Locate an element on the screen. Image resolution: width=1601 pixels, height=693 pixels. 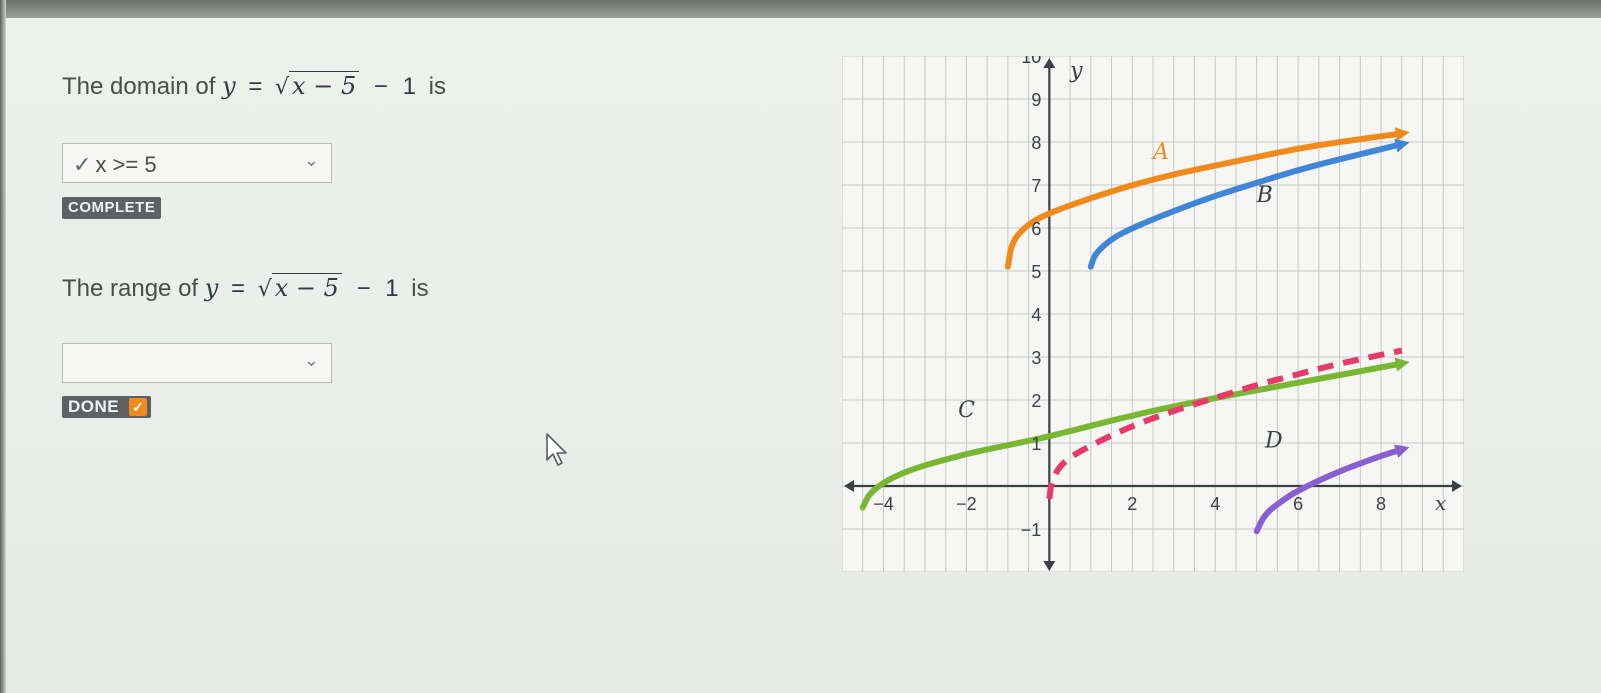
question-domain: The domain of y = √ x − 5 − 1 is is located at coordinates (254, 86).